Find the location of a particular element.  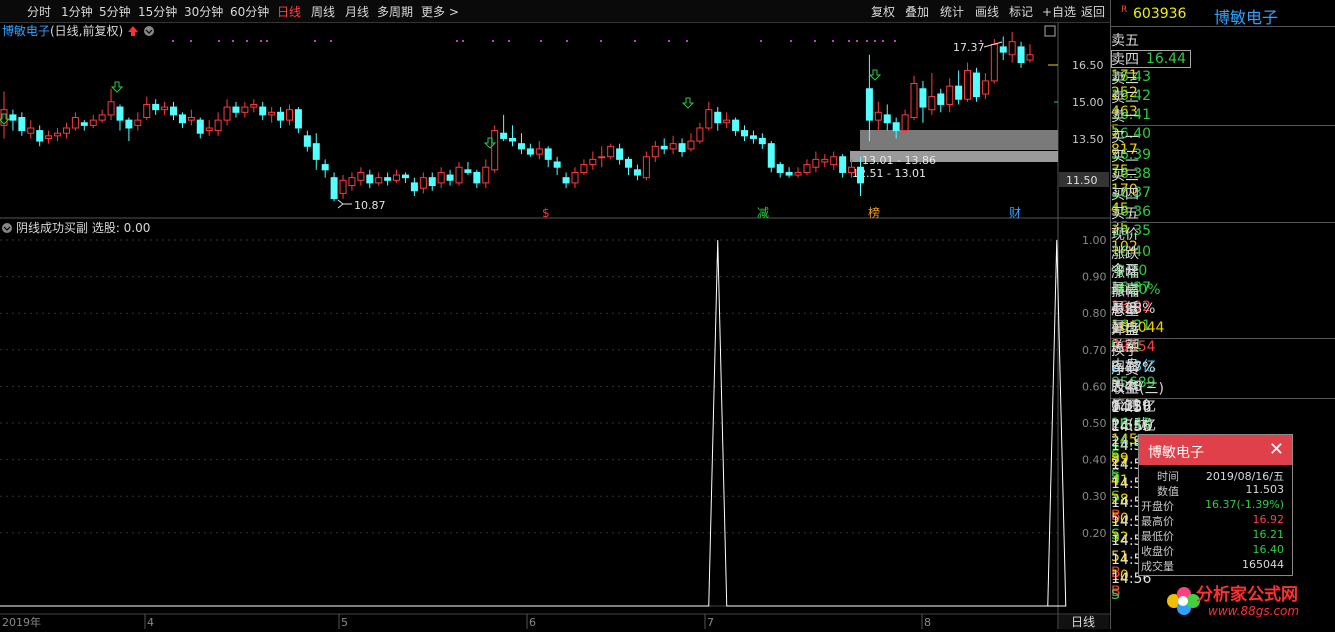

period-tab-daily: 日线 is located at coordinates (289, 11).